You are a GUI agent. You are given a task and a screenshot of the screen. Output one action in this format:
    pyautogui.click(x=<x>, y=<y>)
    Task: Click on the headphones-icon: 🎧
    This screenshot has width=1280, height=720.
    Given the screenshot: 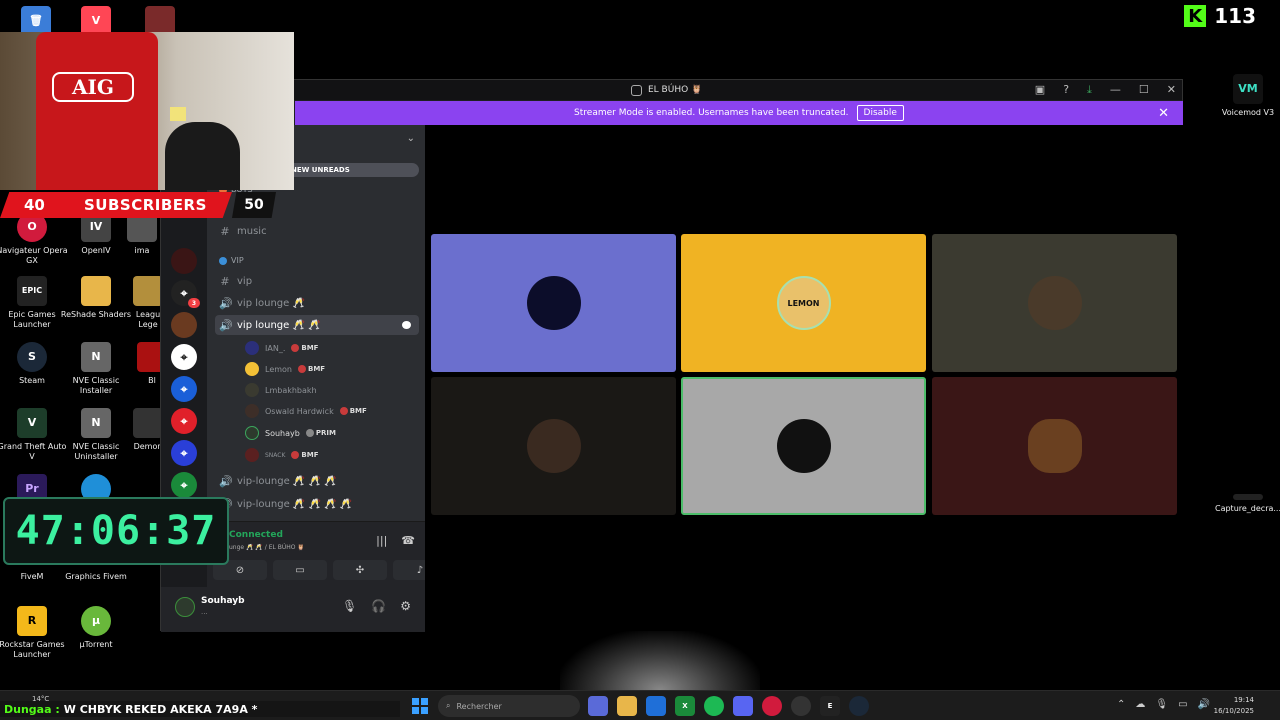 What is the action you would take?
    pyautogui.click(x=378, y=606)
    